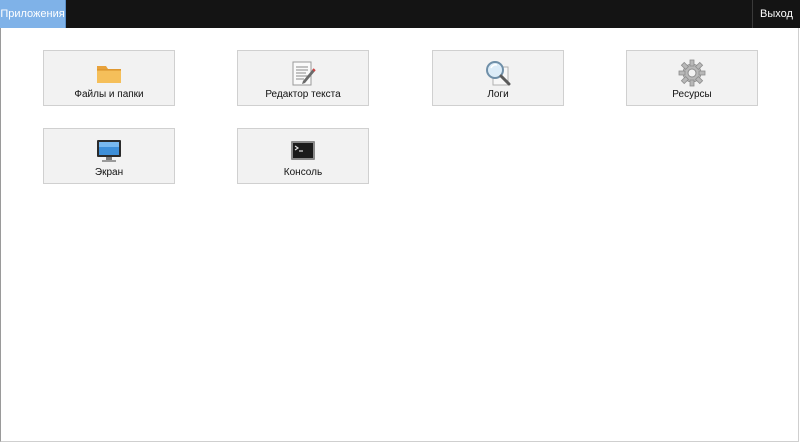  I want to click on app-tile-label: Логи, so click(498, 94).